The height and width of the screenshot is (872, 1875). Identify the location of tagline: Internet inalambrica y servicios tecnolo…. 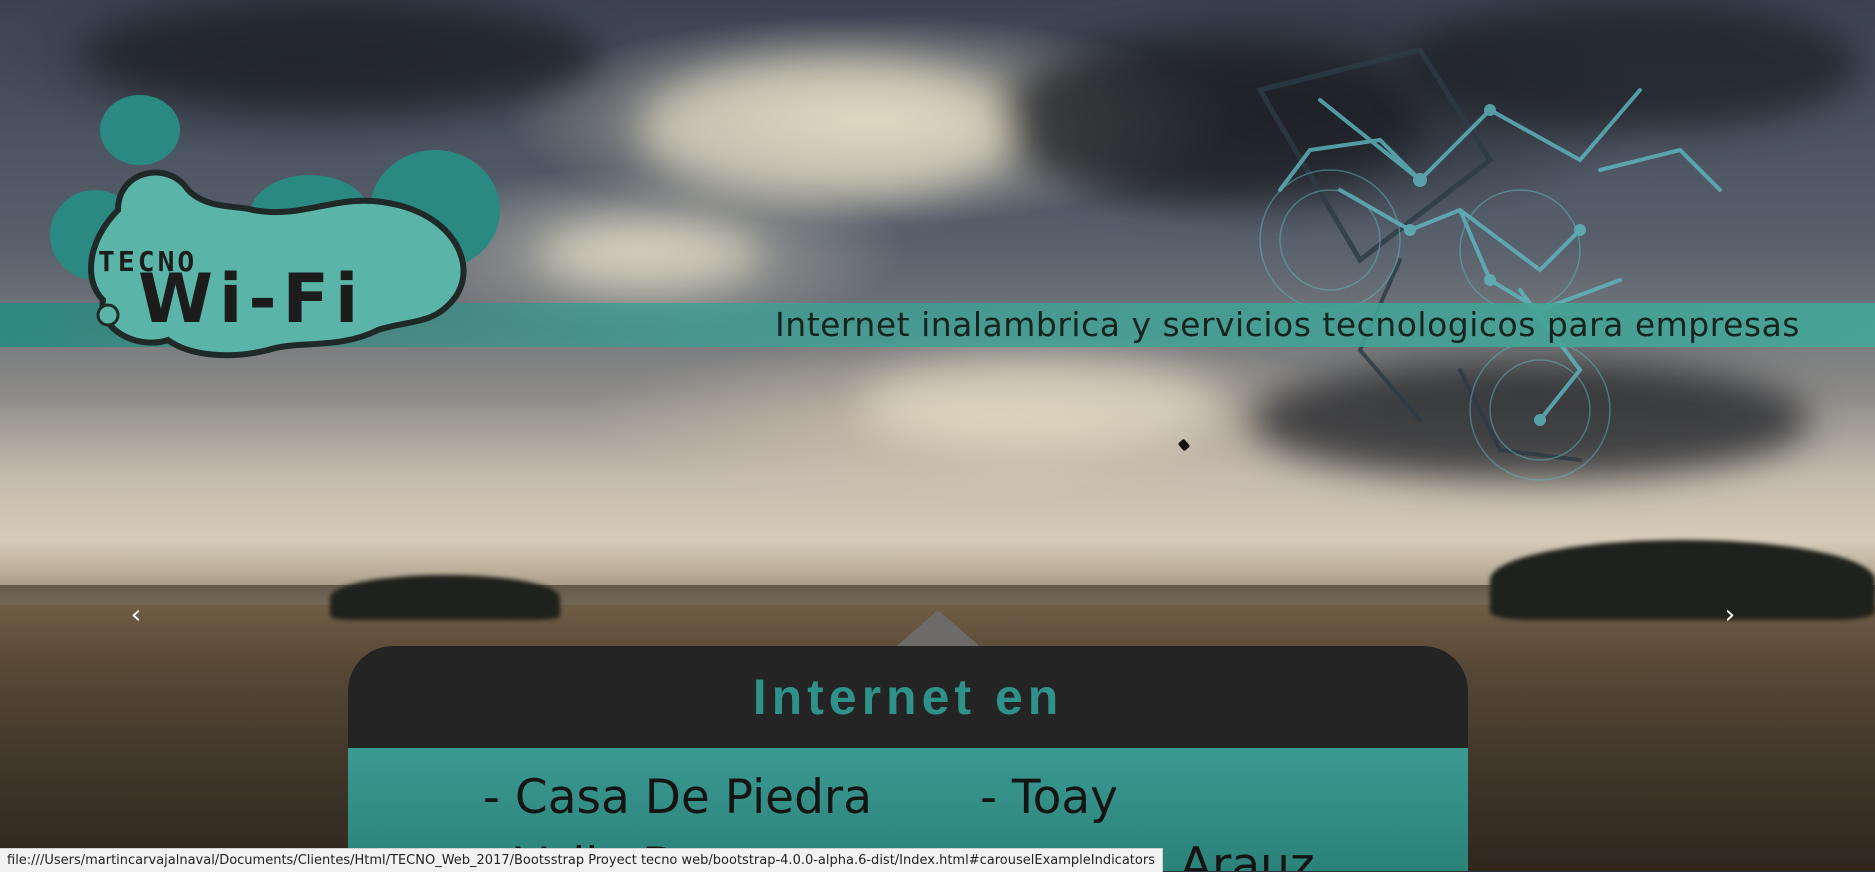
(1287, 324).